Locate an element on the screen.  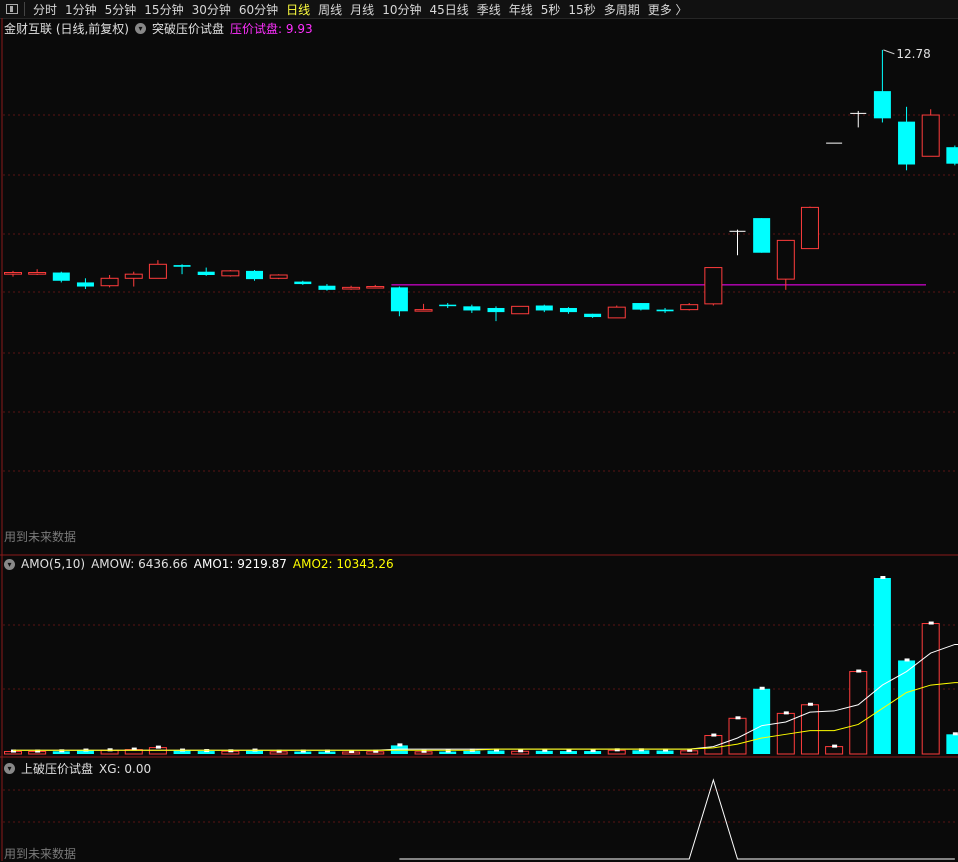
high-label-pointer is located at coordinates (889, 52).